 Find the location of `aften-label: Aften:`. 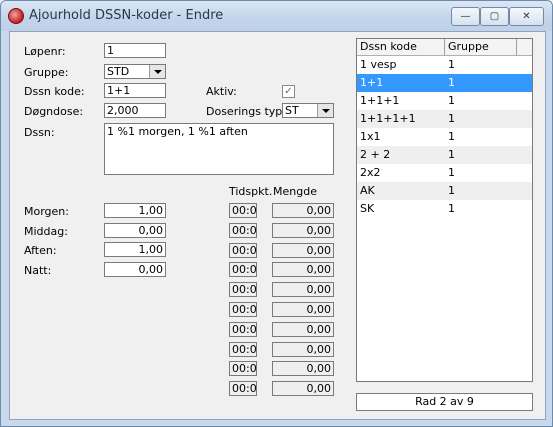

aften-label: Aften: is located at coordinates (40, 250).